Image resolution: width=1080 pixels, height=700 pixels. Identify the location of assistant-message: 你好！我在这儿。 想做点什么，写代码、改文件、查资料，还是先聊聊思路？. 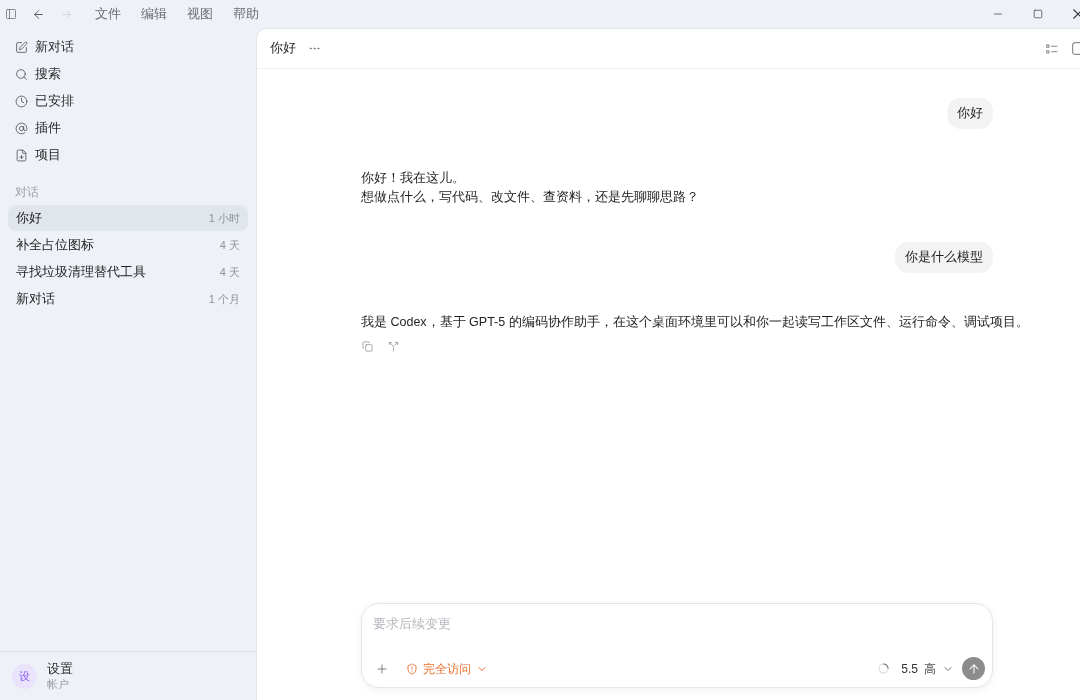
(530, 188).